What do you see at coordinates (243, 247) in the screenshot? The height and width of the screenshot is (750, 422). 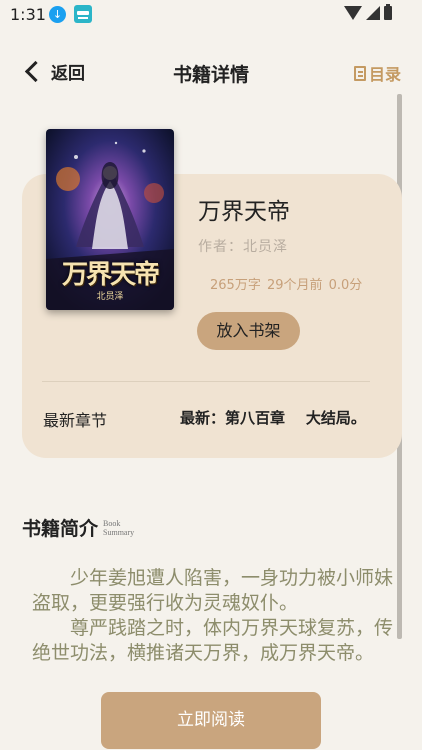 I see `book-author: 作者：北员泽` at bounding box center [243, 247].